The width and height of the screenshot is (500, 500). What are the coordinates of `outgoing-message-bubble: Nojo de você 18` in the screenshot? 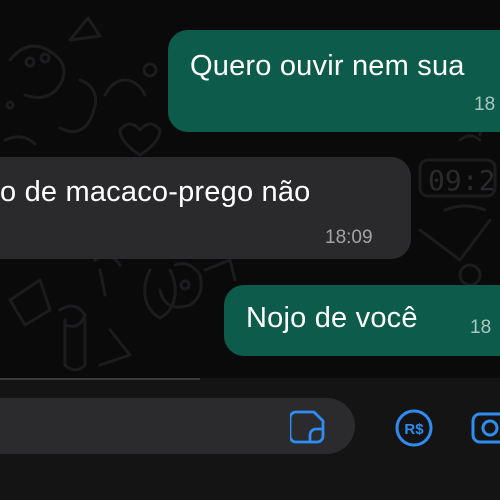 It's located at (362, 320).